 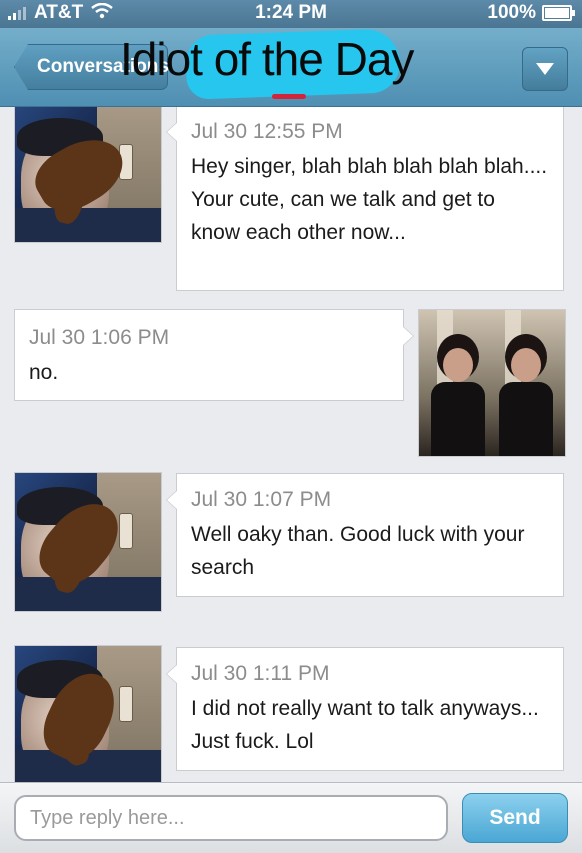 I want to click on red-underline-mark, so click(x=289, y=96).